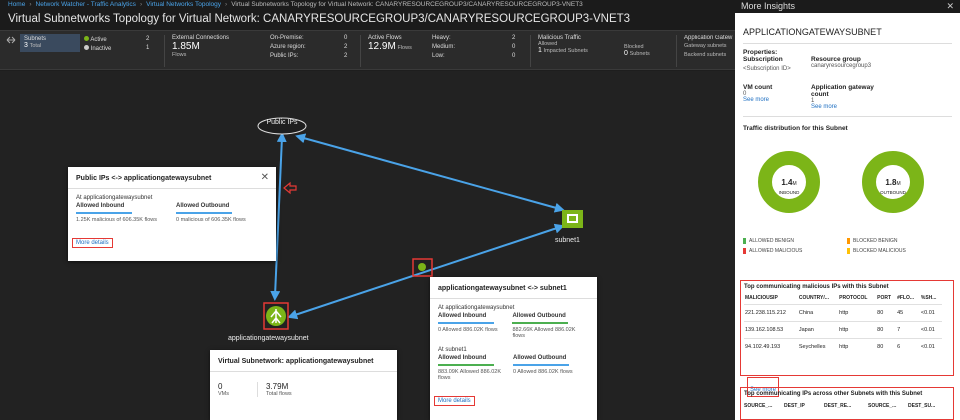 The height and width of the screenshot is (420, 960). Describe the element at coordinates (310, 56) in the screenshot. I see `public-ips-stat: Public IPs: 2` at that location.